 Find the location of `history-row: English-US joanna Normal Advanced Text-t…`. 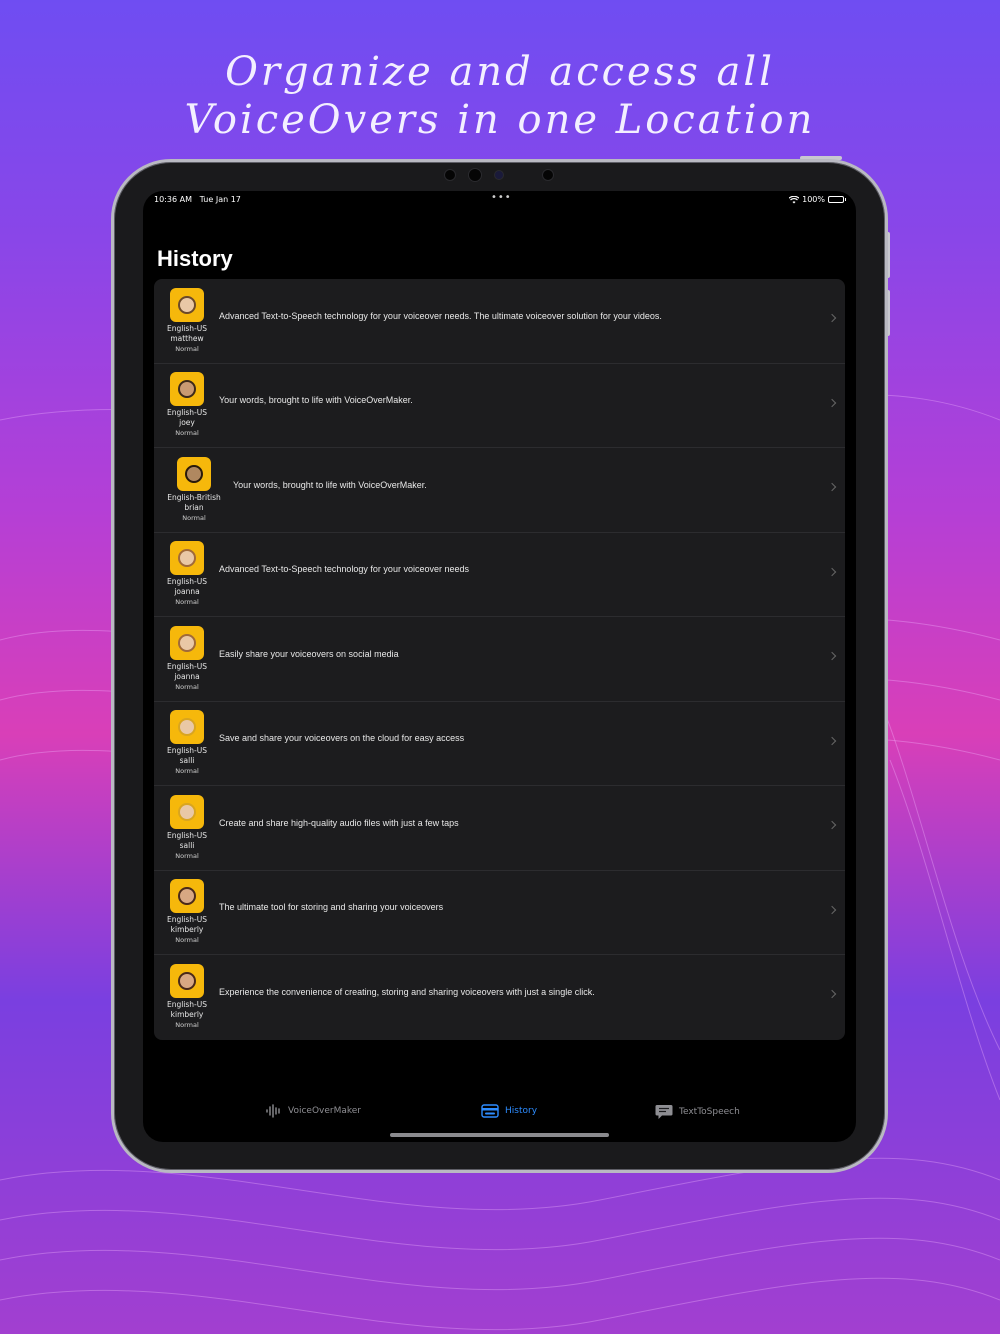

history-row: English-US joanna Normal Advanced Text-t… is located at coordinates (499, 575).